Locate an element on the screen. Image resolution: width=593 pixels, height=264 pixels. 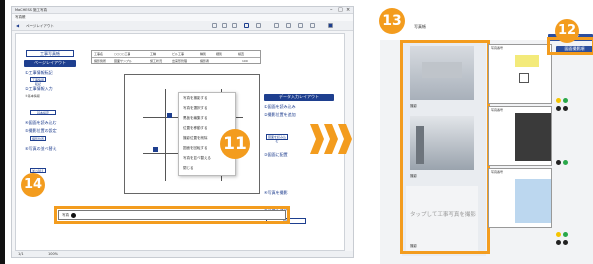
sheet-1-header: 写真番号 is located at coordinates (497, 48).